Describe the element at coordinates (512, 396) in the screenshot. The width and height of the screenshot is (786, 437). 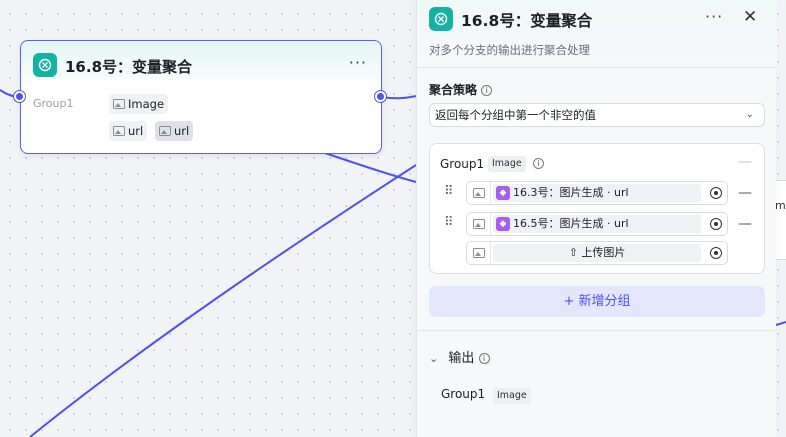
I see `output-group-type: Image` at that location.